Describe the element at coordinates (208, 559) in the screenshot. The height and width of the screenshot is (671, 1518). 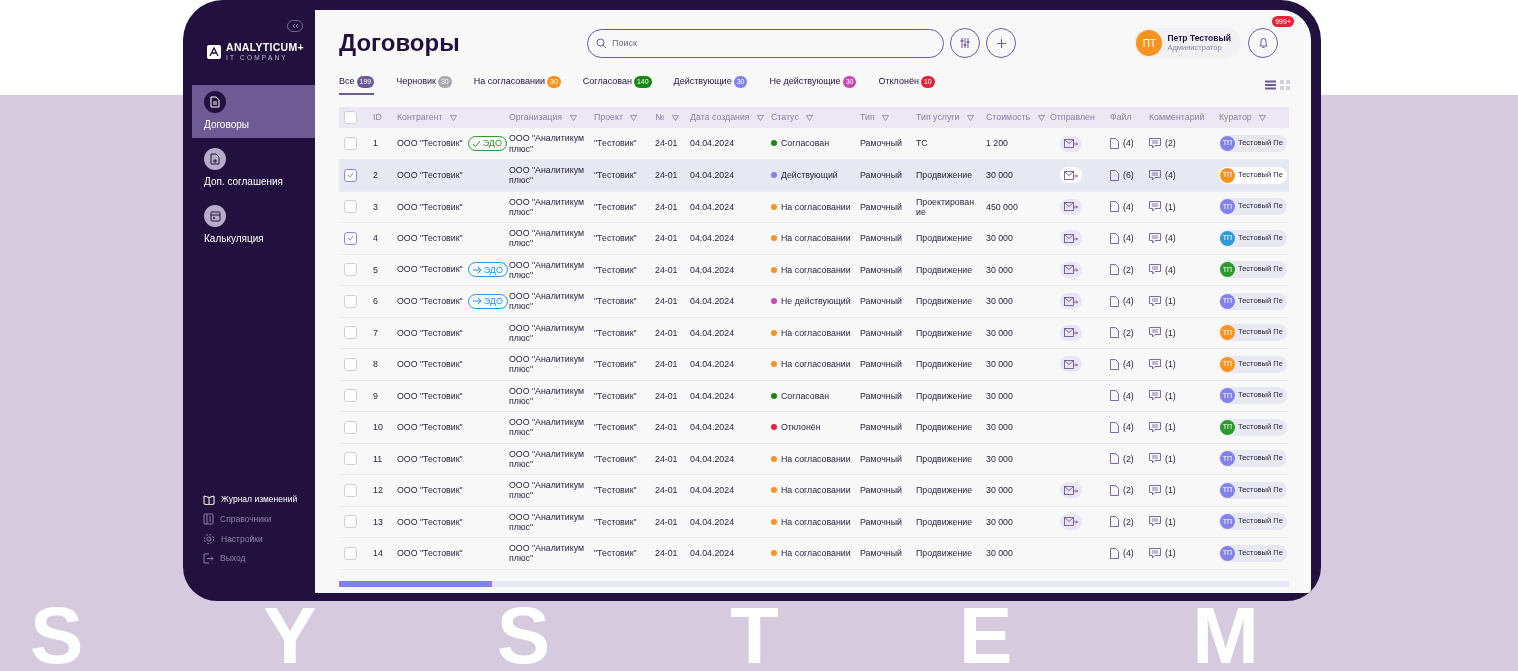
I see `logout-icon` at that location.